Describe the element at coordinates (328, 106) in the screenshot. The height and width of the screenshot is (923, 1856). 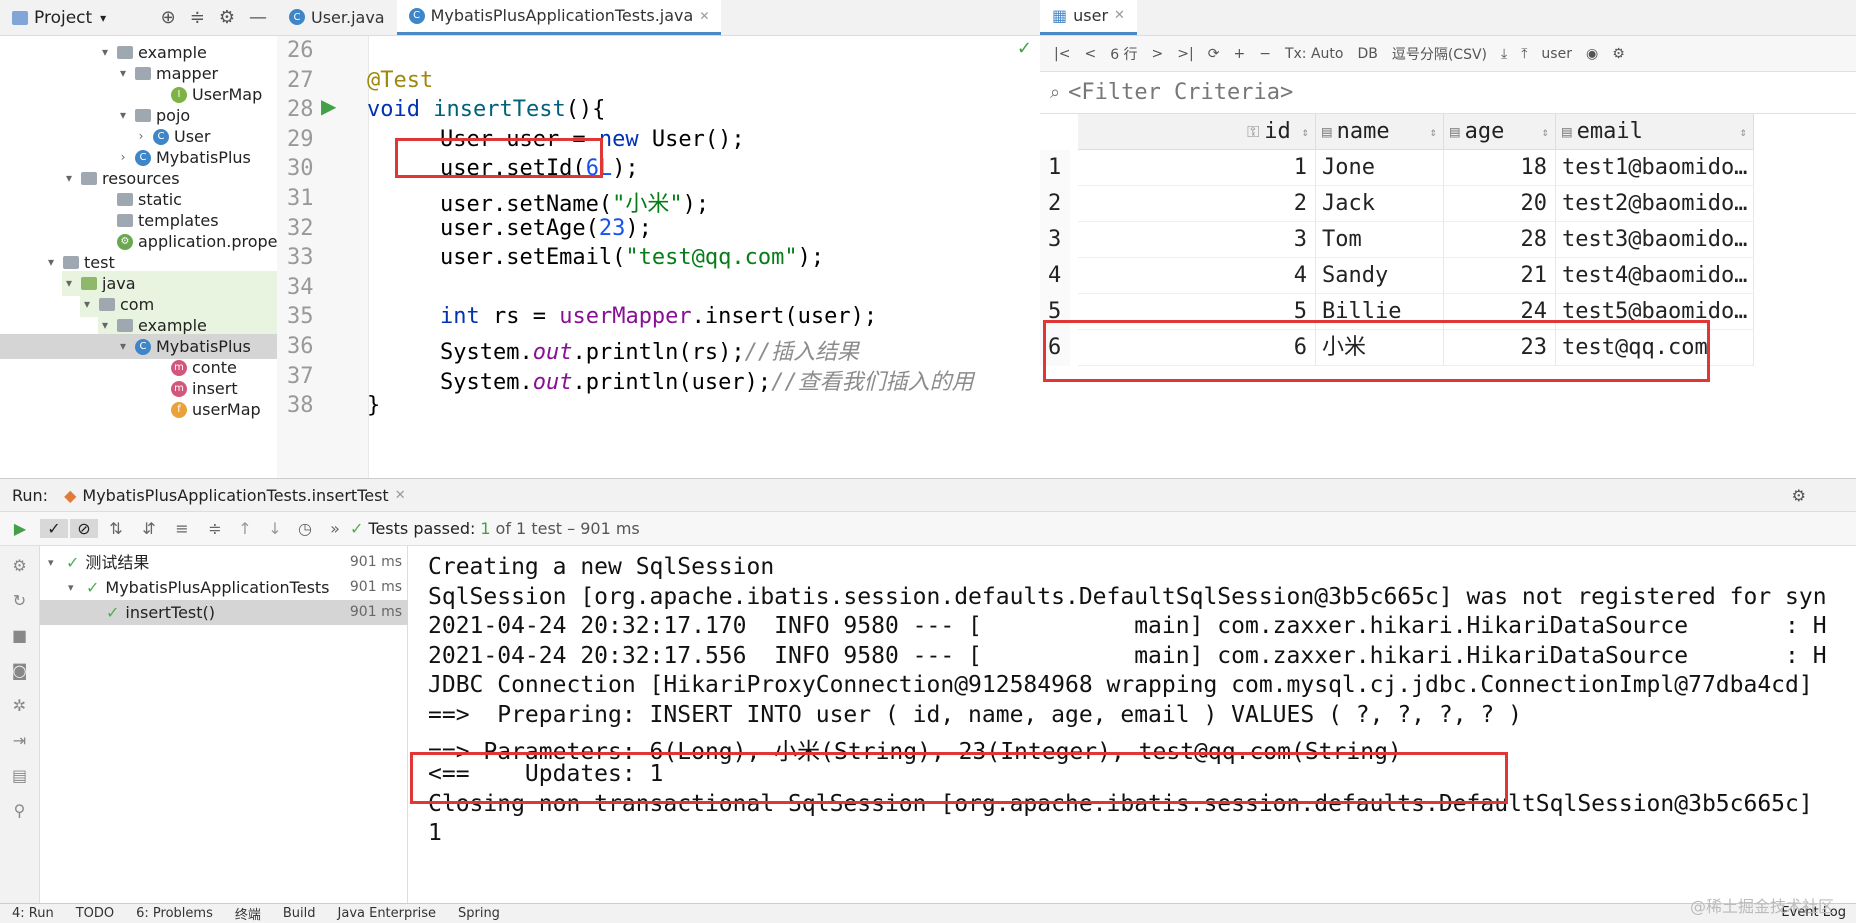
I see `run-gutter-icon: ▶` at that location.